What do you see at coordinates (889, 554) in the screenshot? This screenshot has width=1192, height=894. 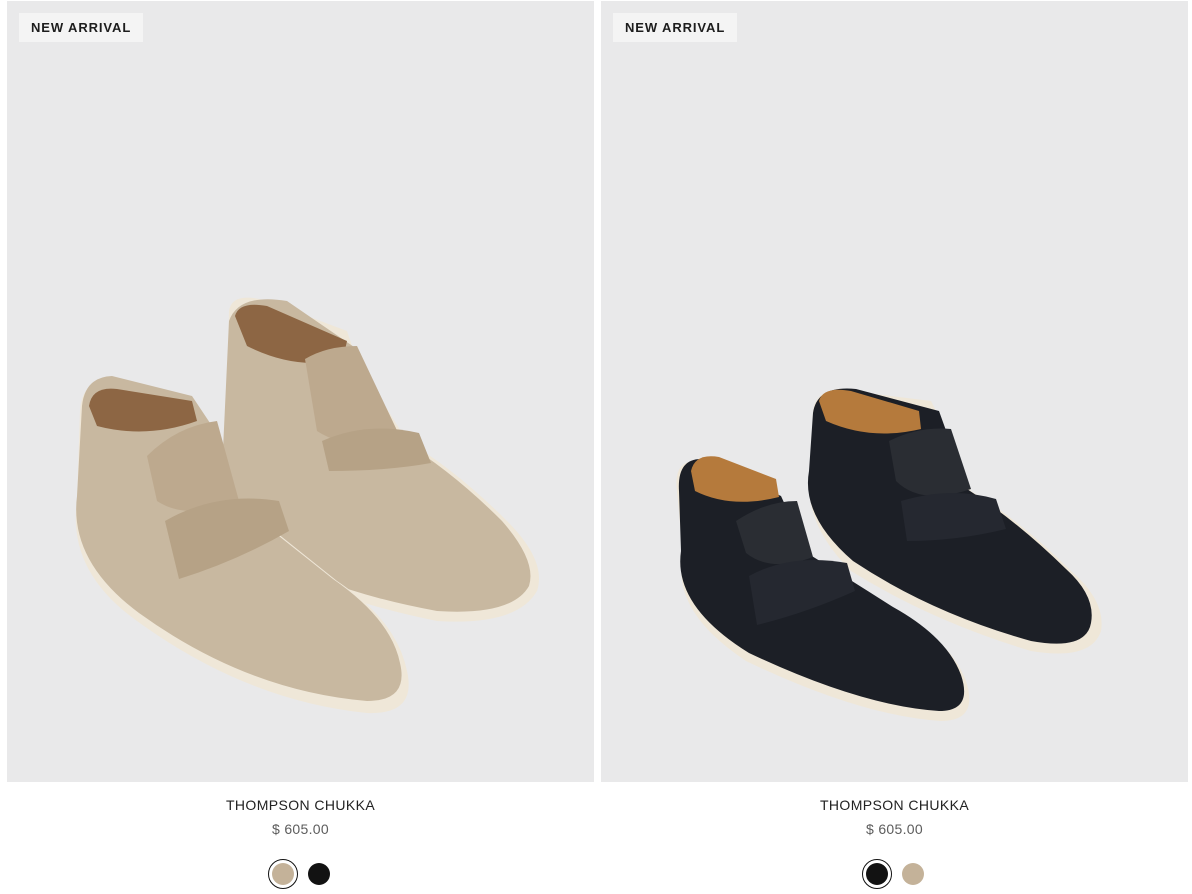 I see `product-image` at bounding box center [889, 554].